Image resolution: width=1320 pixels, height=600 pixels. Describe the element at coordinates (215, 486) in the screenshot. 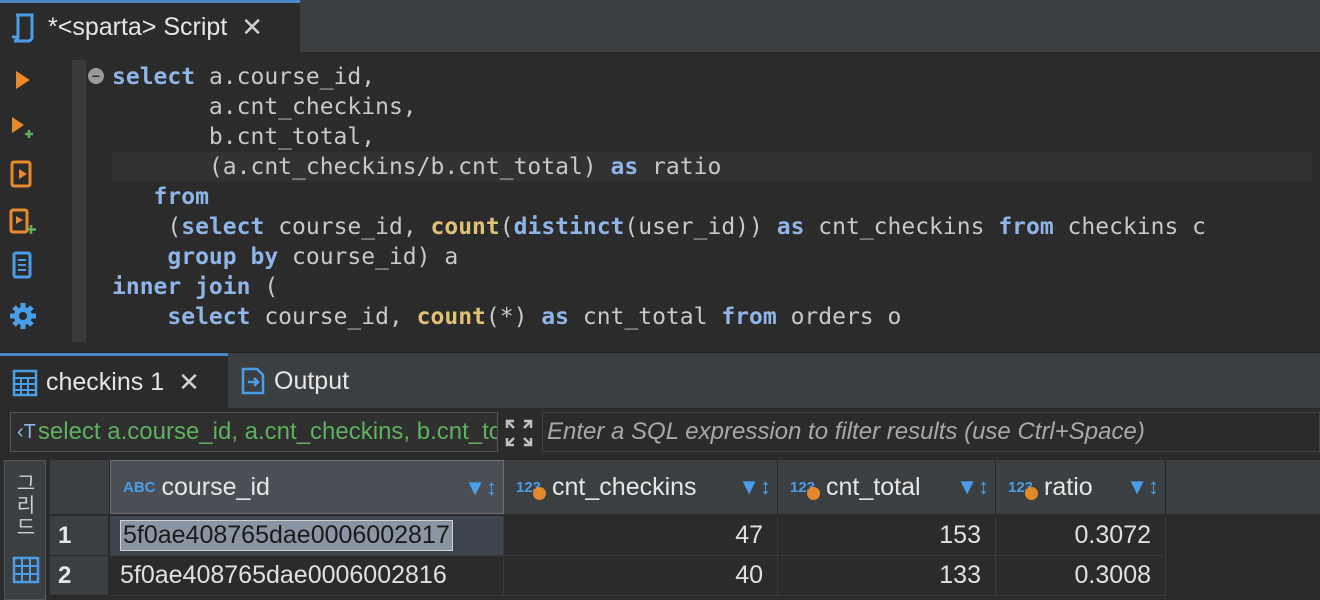

I see `column-name: course_id` at that location.